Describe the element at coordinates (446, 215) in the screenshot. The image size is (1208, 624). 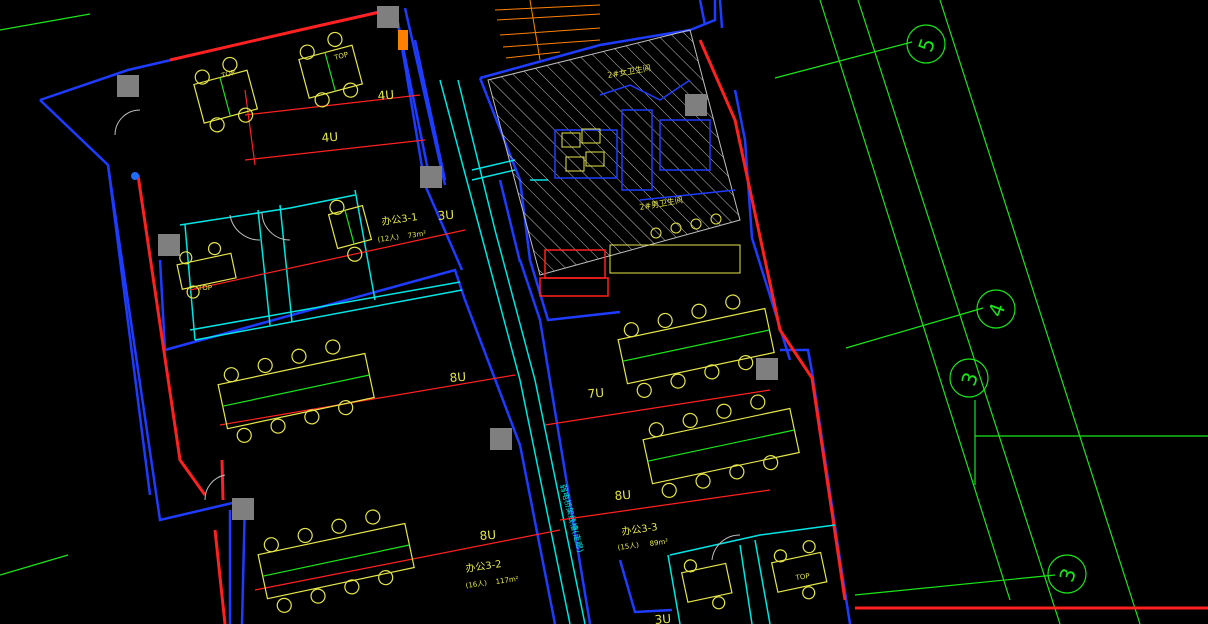
I see `label-3u-top: 3U` at that location.